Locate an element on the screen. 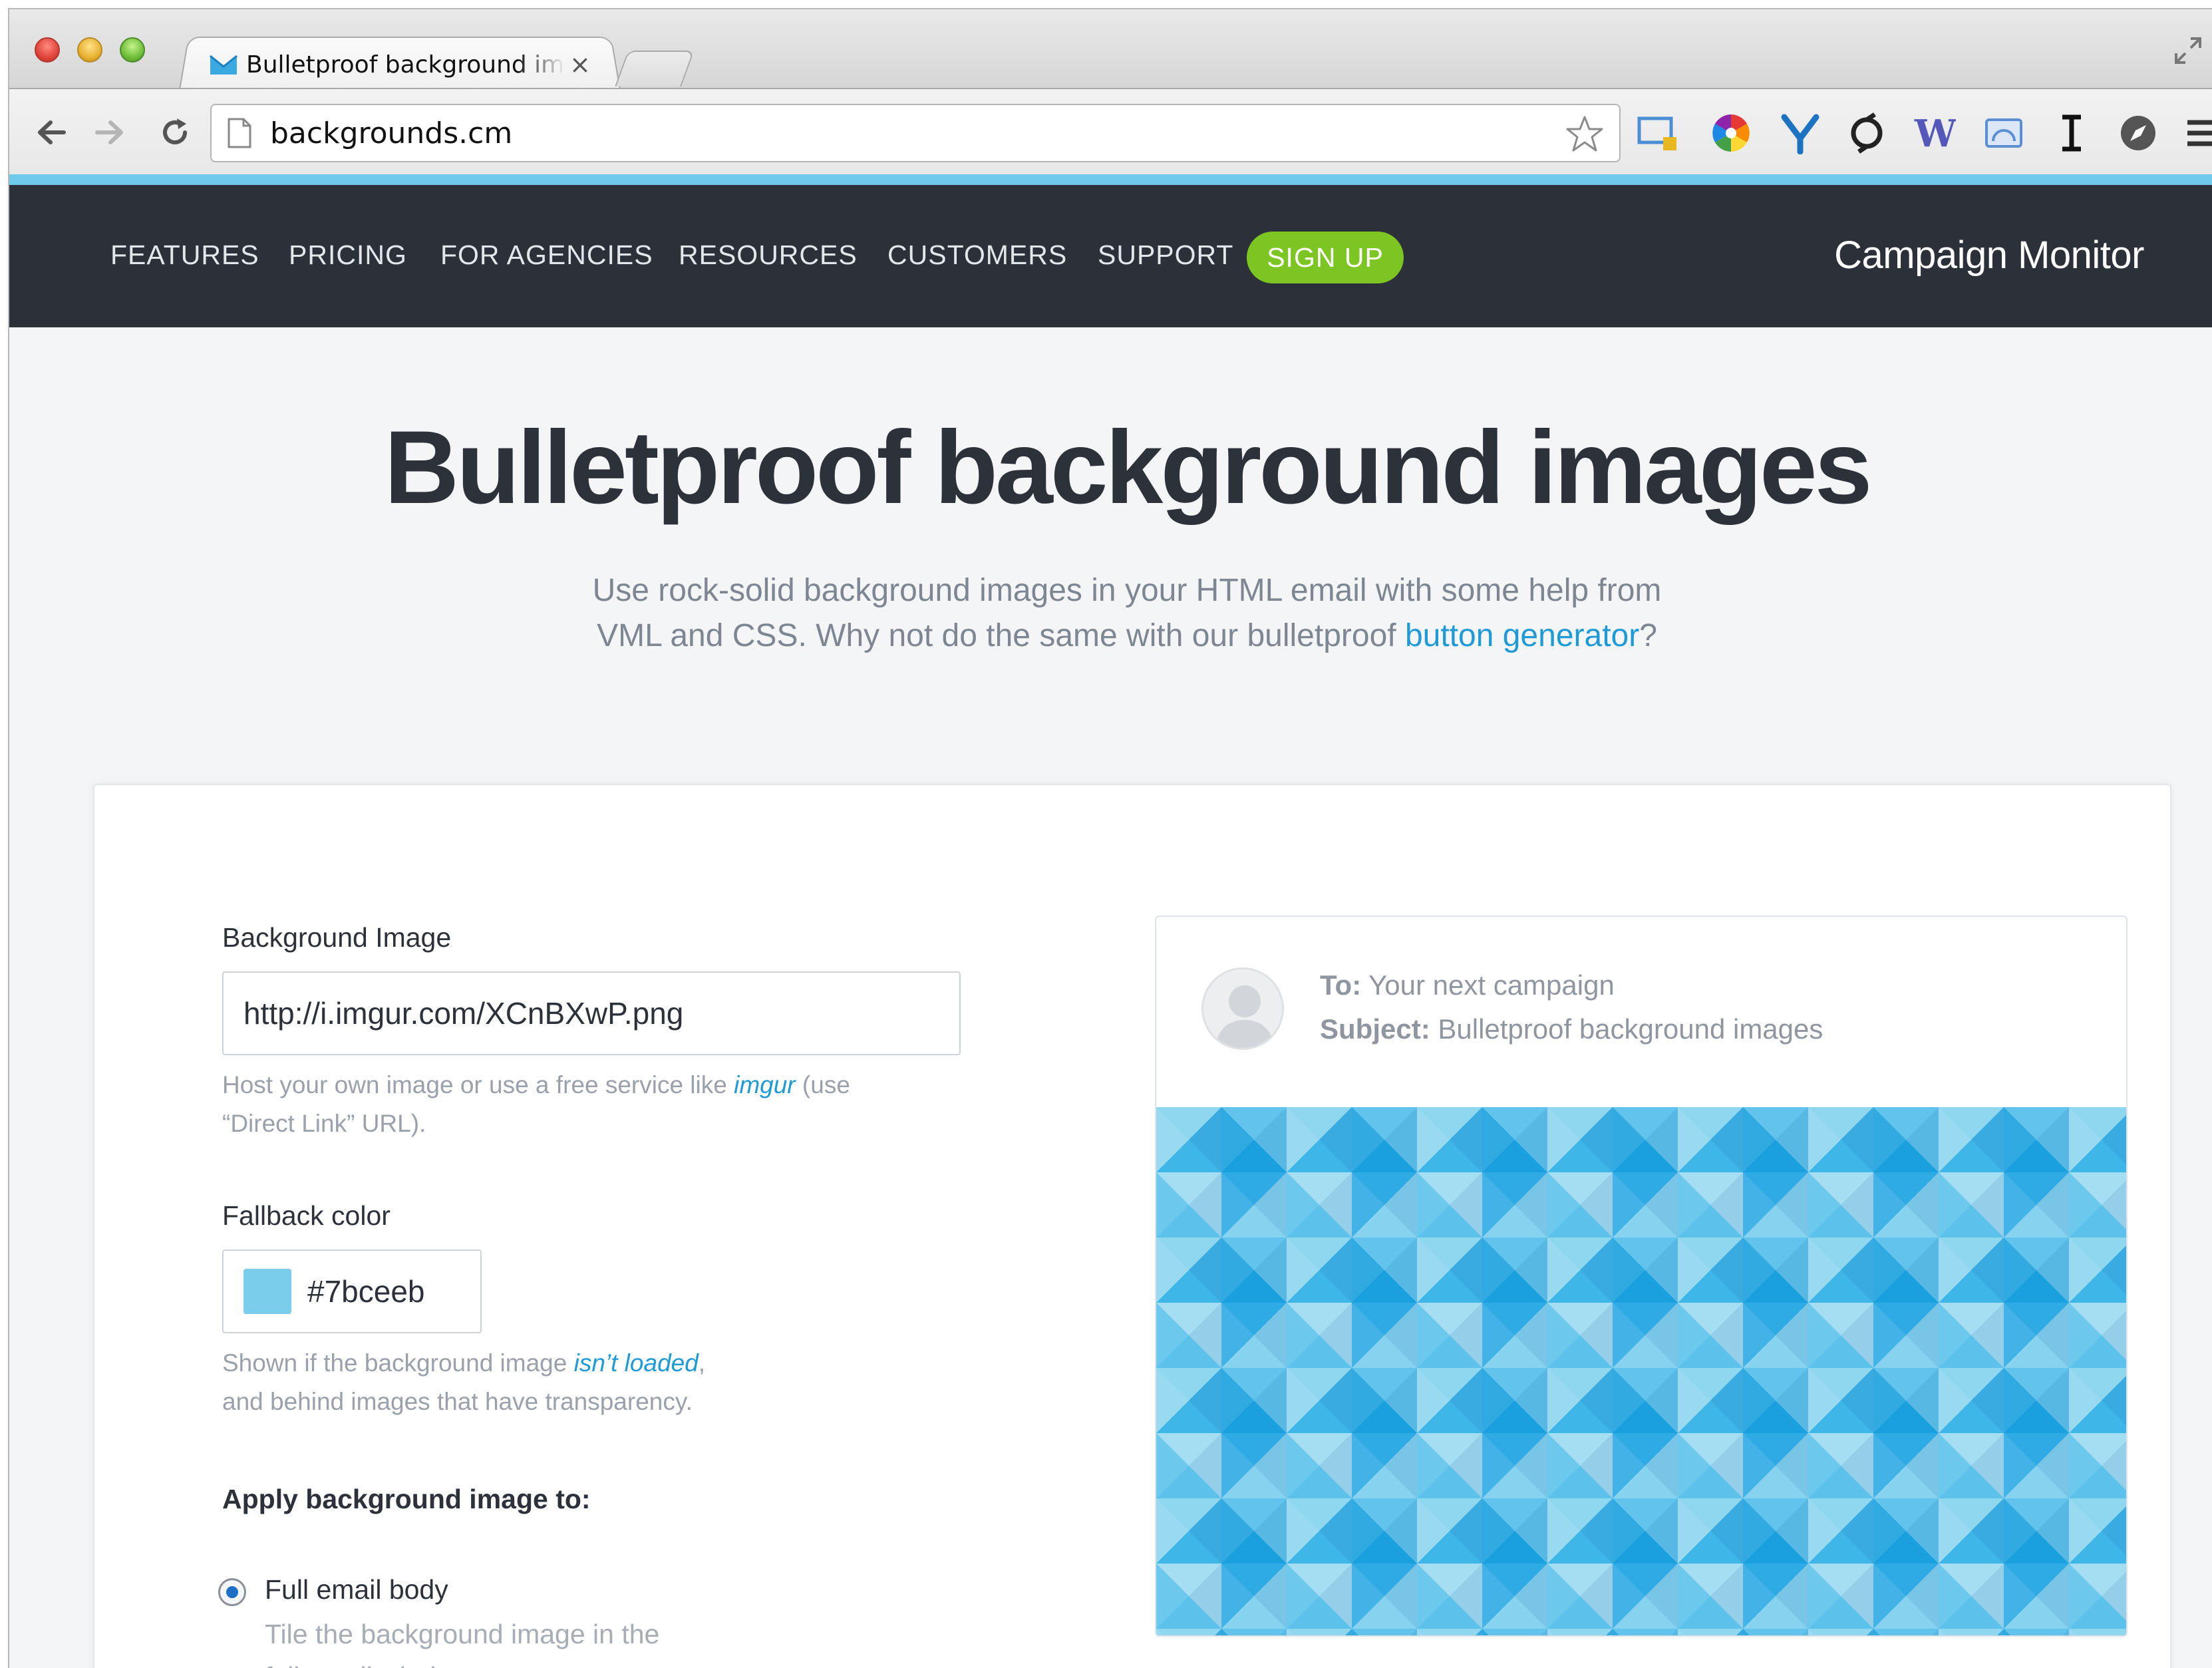  subject-value: Bulletproof background images is located at coordinates (1630, 1029).